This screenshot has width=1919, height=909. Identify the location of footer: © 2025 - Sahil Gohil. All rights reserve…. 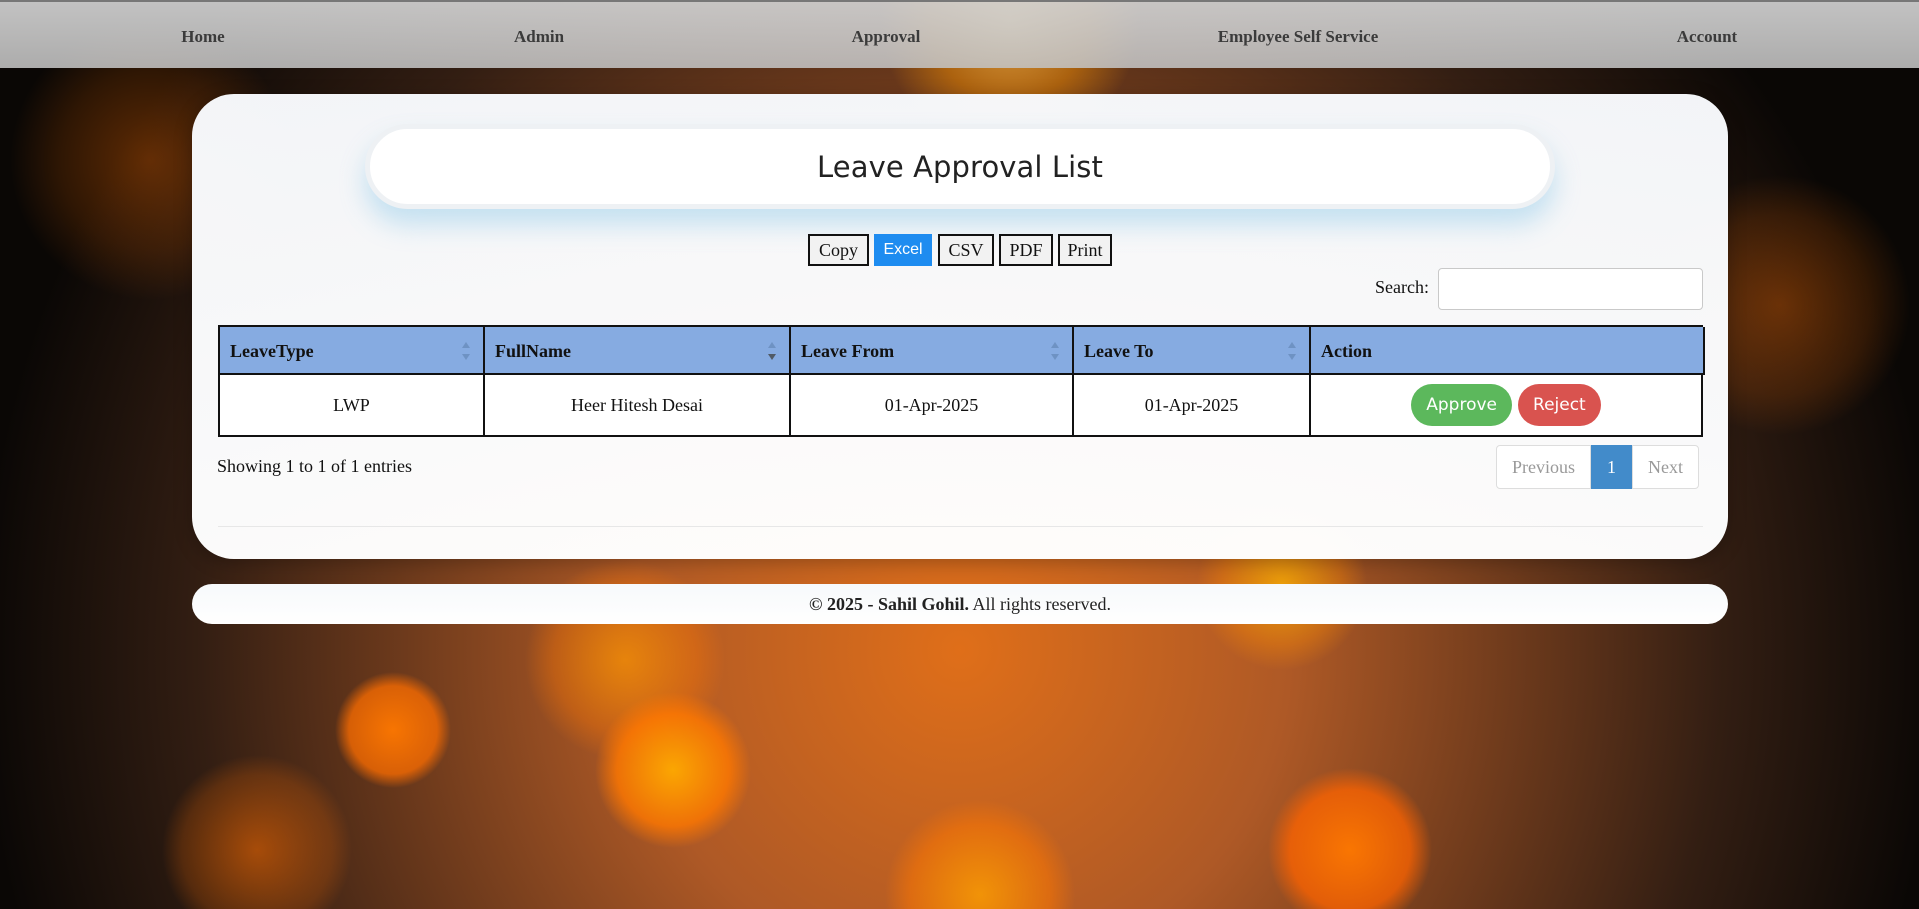
(960, 604).